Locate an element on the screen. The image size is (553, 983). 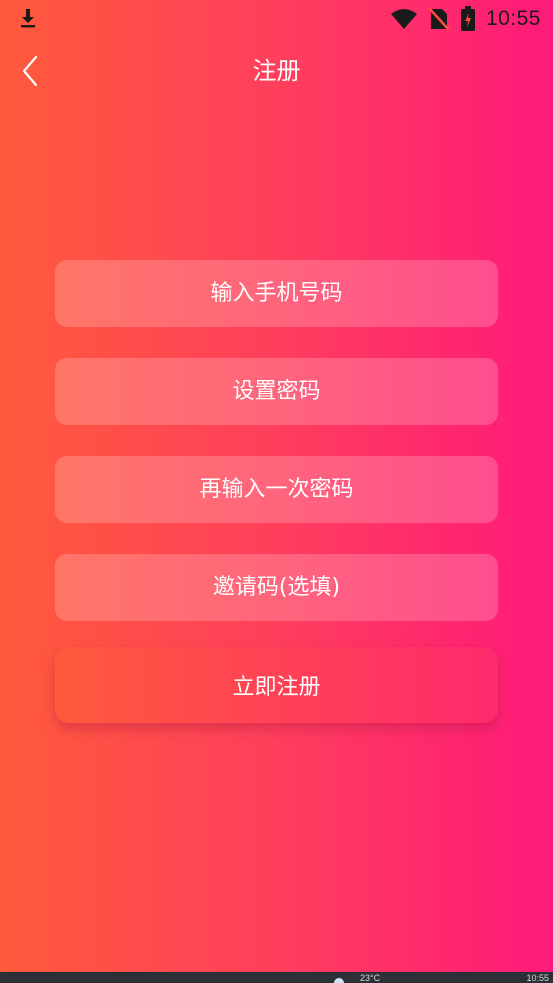
battery-charging-icon is located at coordinates (467, 18).